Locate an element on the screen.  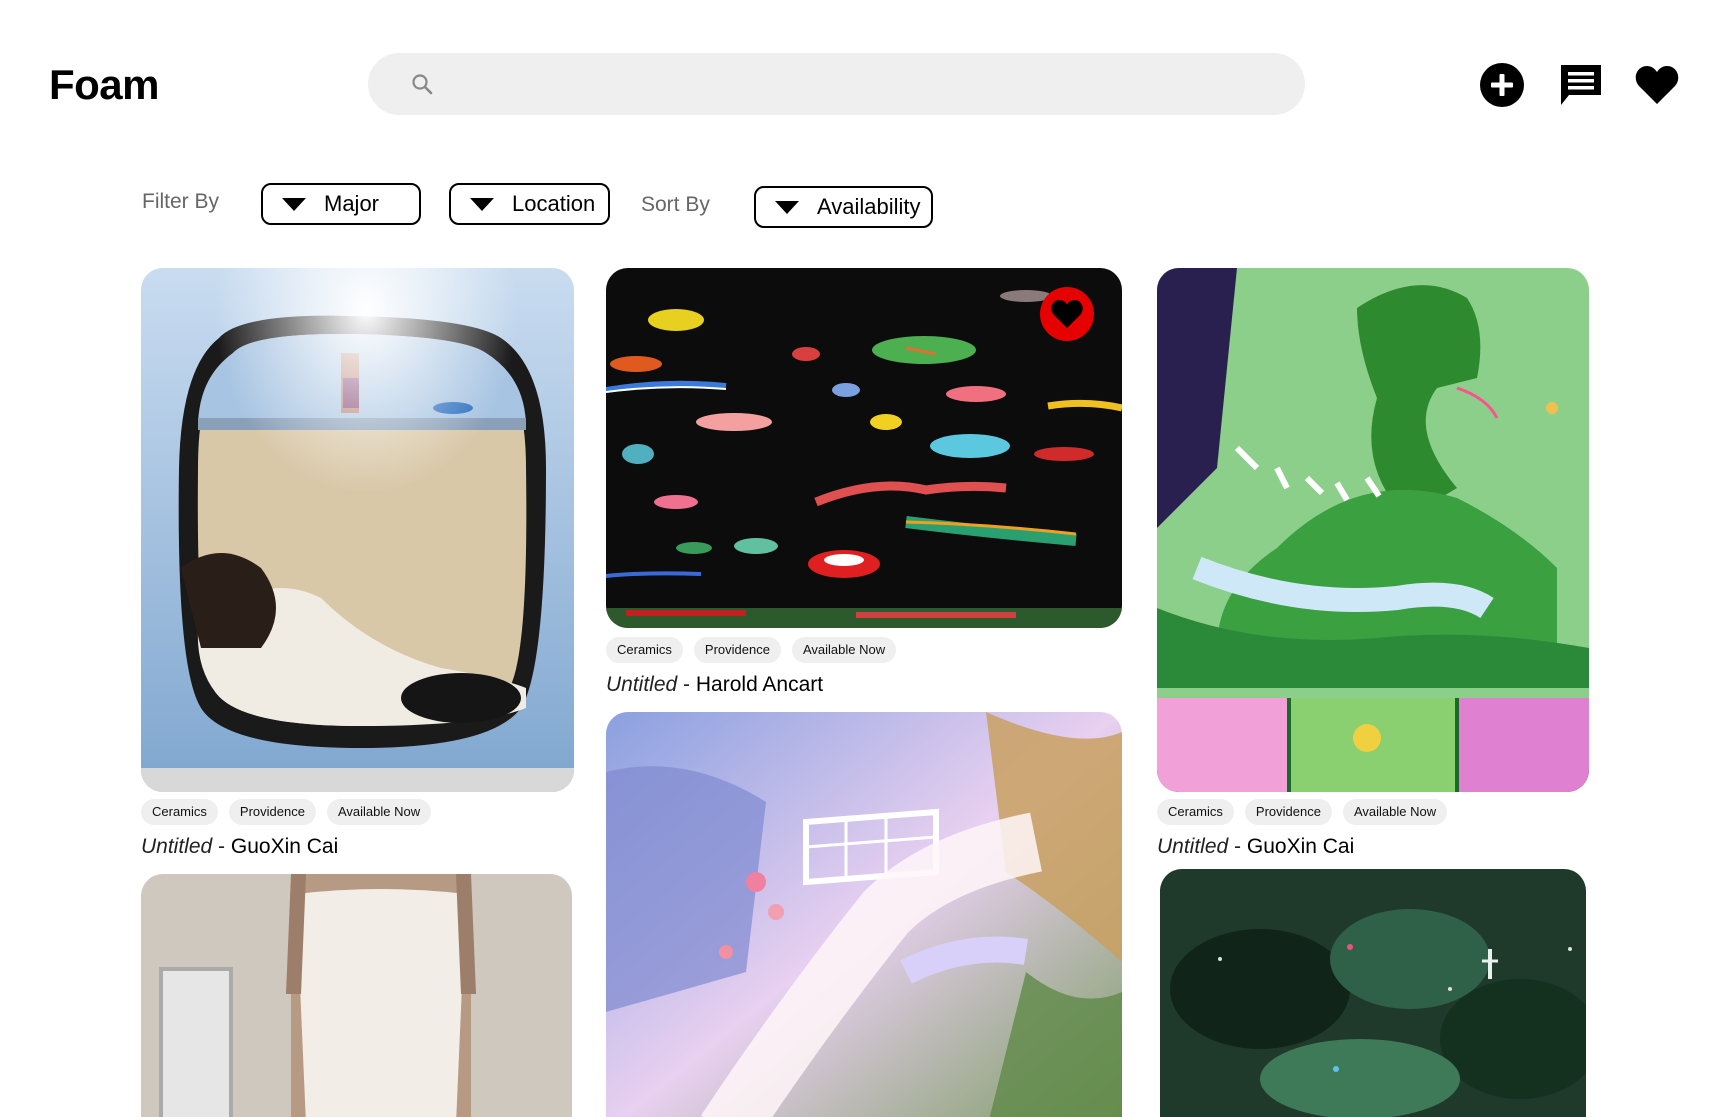
major-dropdown: Major is located at coordinates (341, 204).